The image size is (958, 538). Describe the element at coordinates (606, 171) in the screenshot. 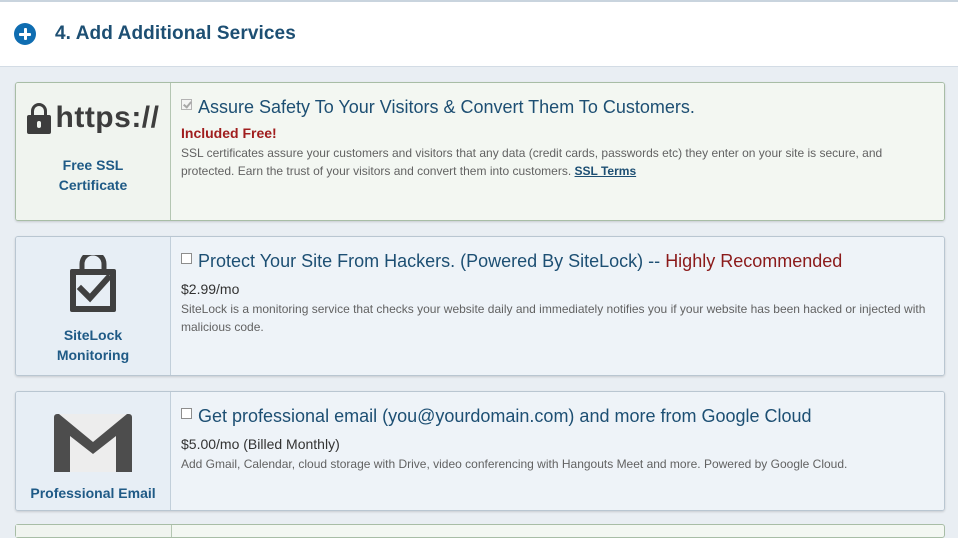

I see `ssl-terms-link: SSL Terms` at that location.